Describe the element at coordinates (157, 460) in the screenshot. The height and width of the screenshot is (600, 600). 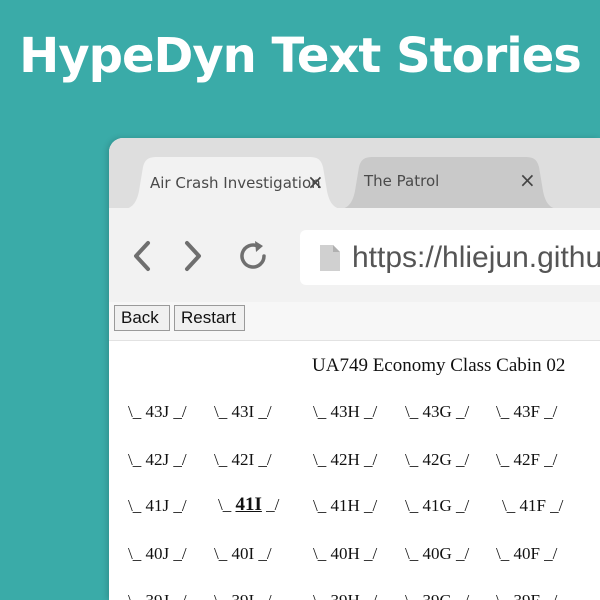
I see `seat-42J: \_ 42J _/` at that location.